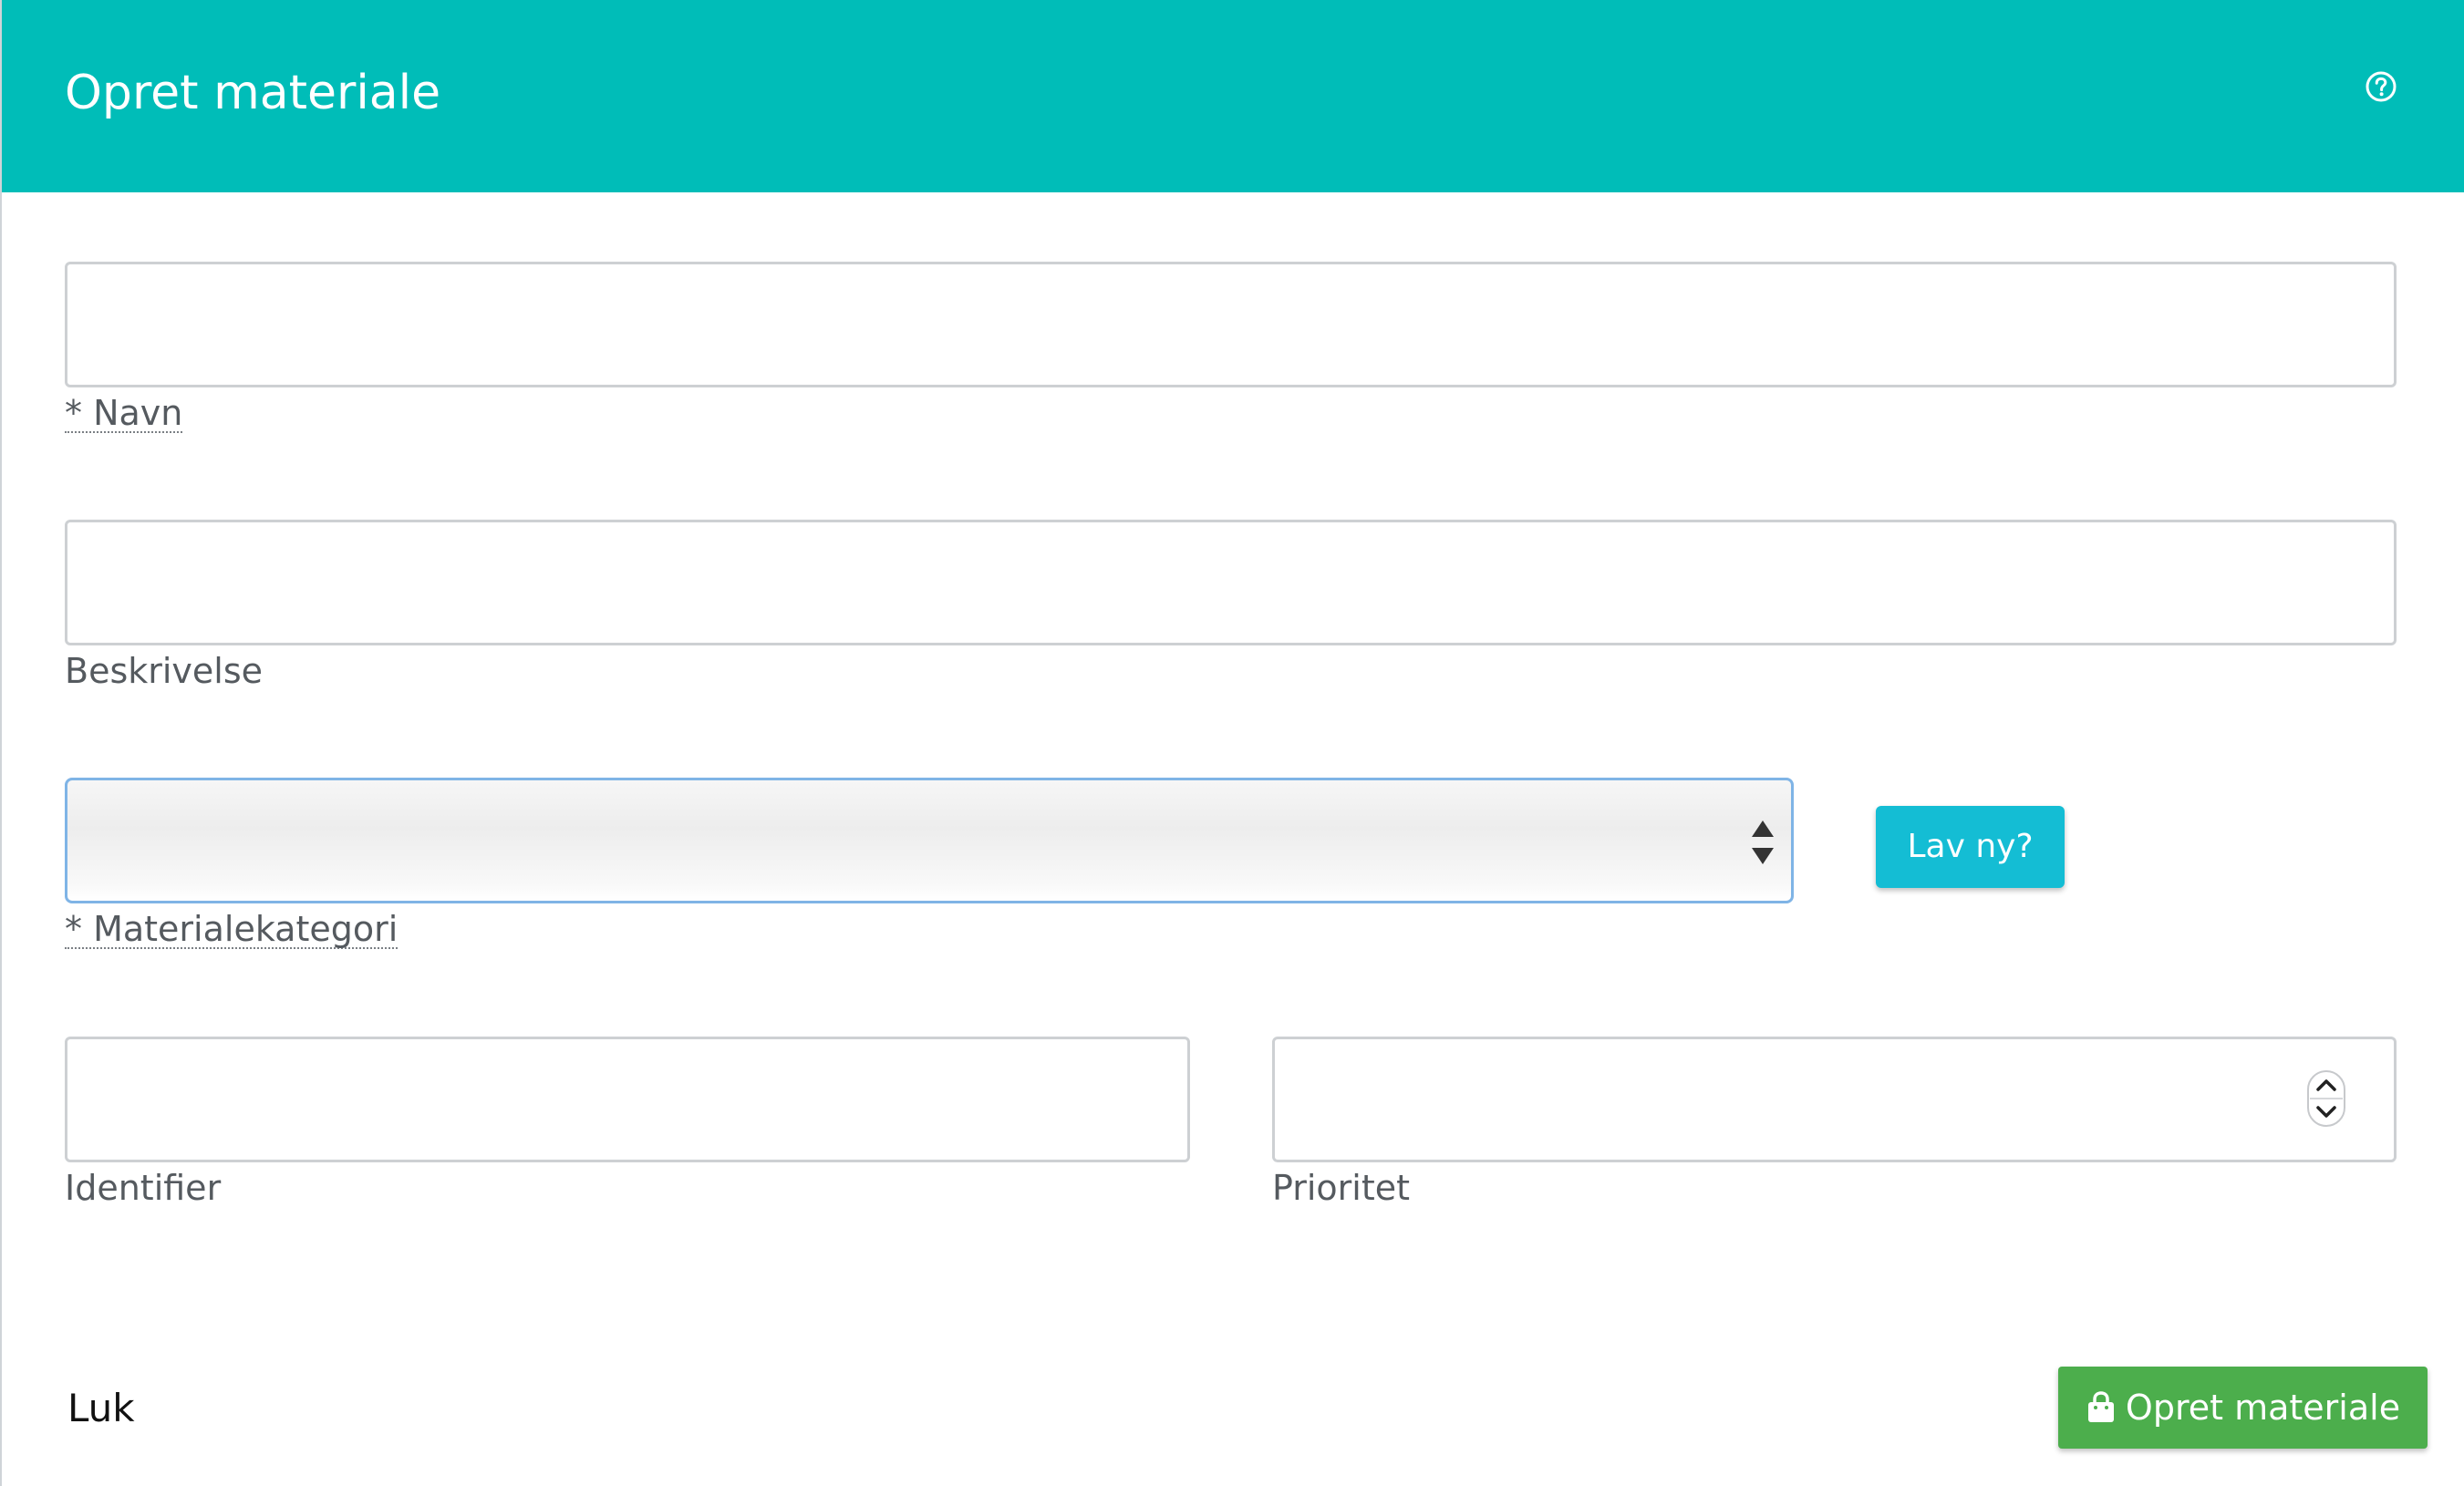 Image resolution: width=2464 pixels, height=1486 pixels. What do you see at coordinates (1835, 1099) in the screenshot?
I see `priority-input` at bounding box center [1835, 1099].